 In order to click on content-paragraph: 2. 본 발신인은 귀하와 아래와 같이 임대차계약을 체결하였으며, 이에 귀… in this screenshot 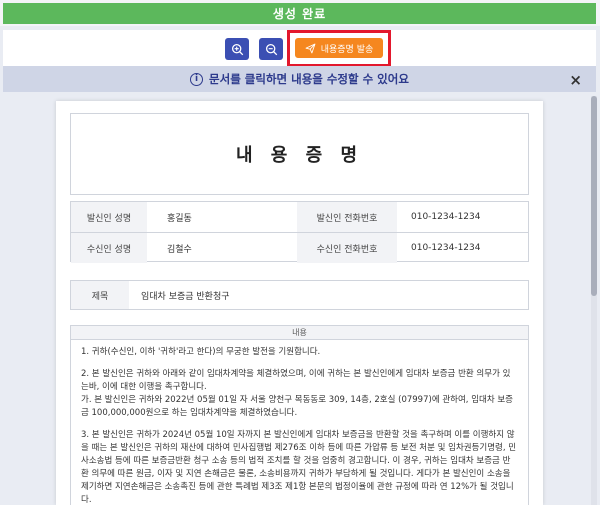, I will do `click(299, 394)`.